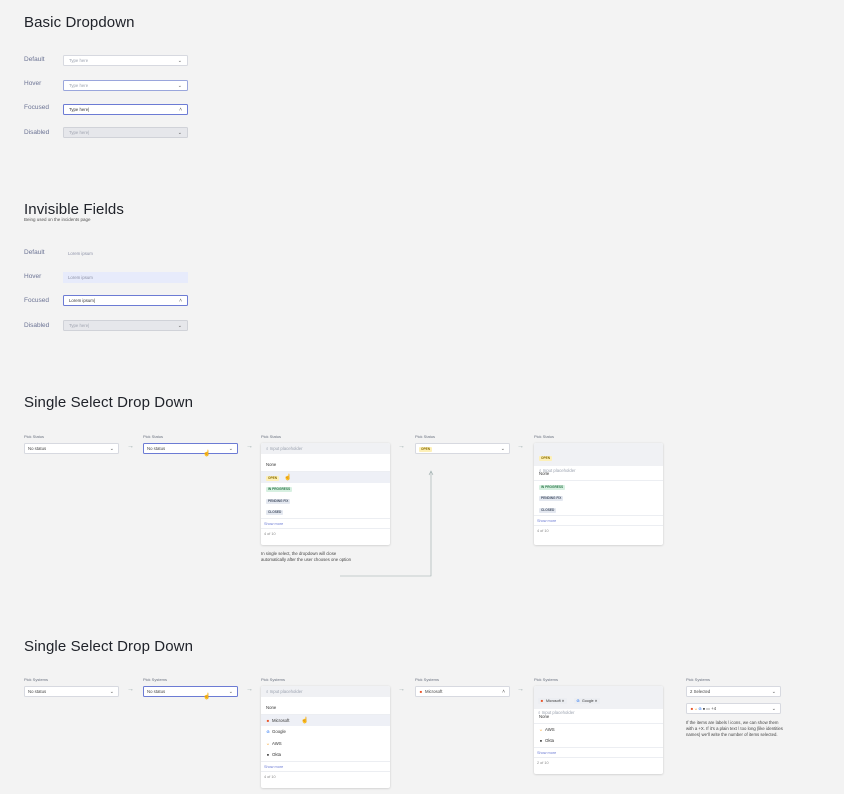  Describe the element at coordinates (156, 448) in the screenshot. I see `field-value: No status` at that location.